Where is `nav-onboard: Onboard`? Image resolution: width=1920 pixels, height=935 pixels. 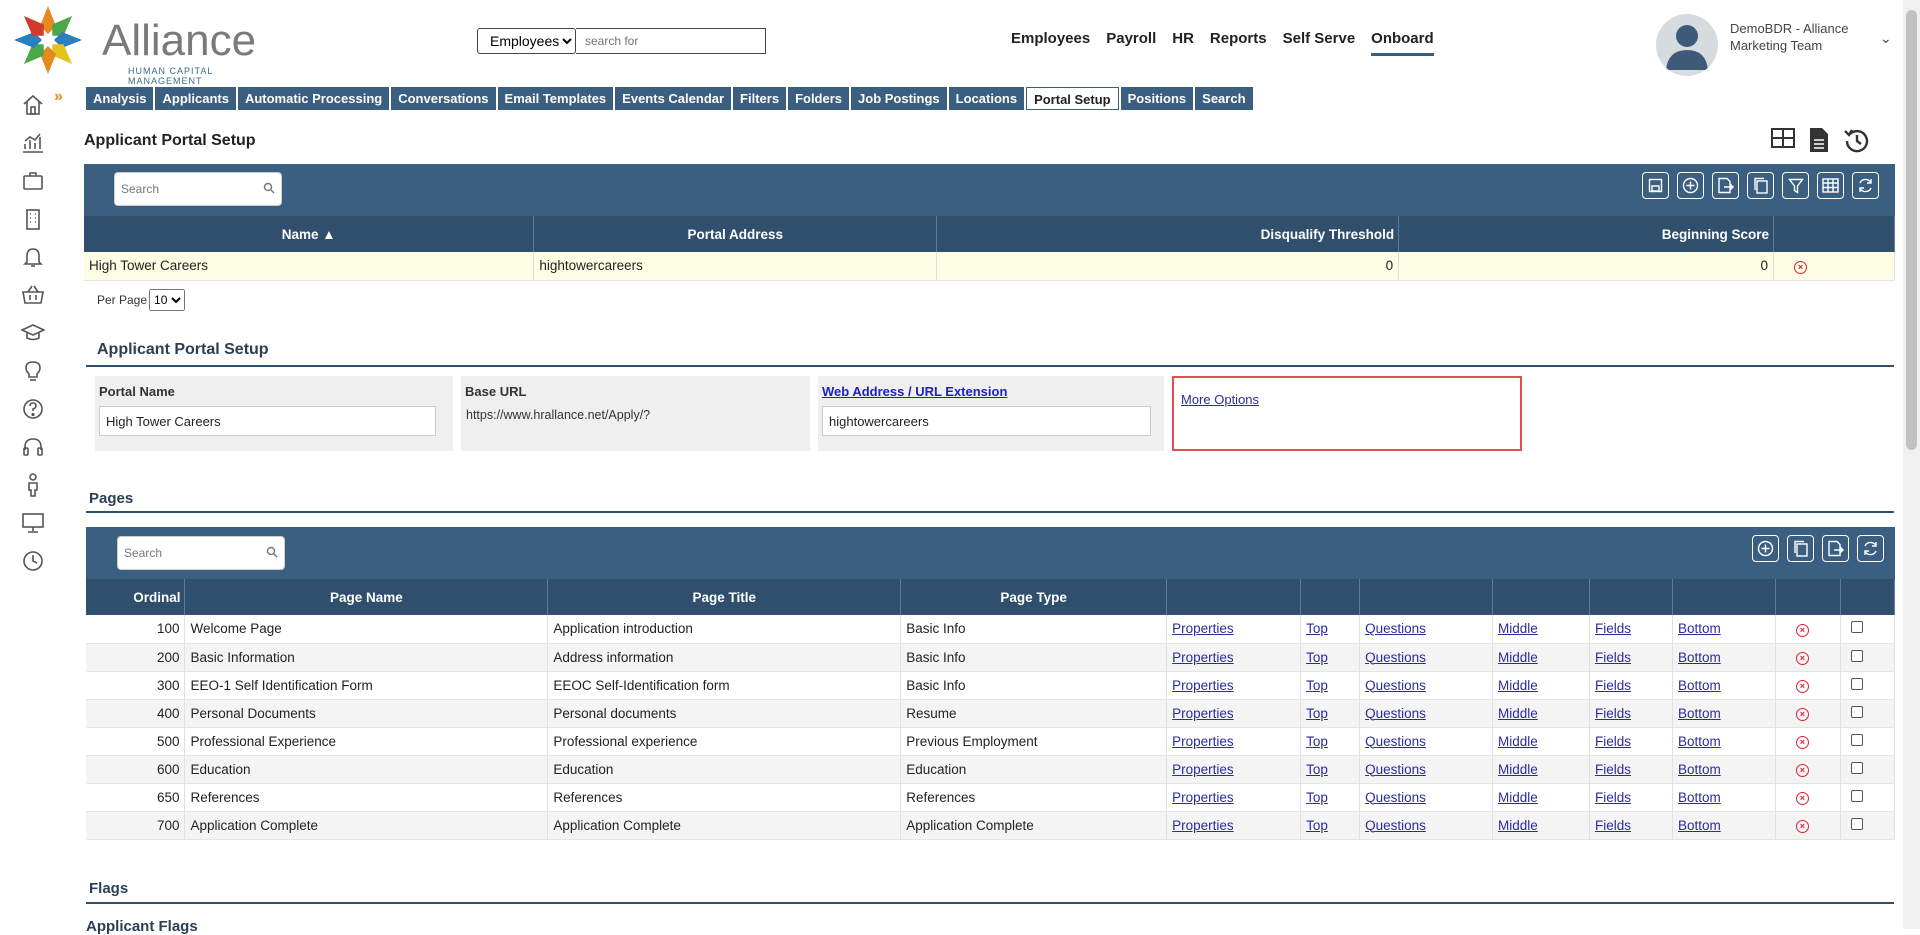 nav-onboard: Onboard is located at coordinates (1402, 43).